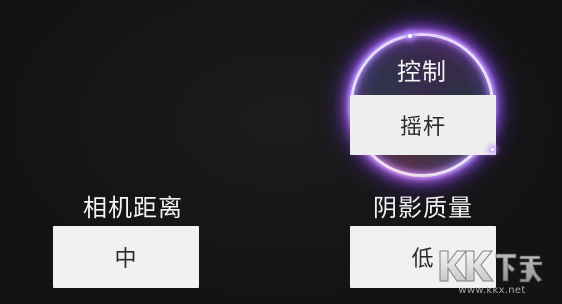  I want to click on control-mode-button: 摇杆, so click(423, 125).